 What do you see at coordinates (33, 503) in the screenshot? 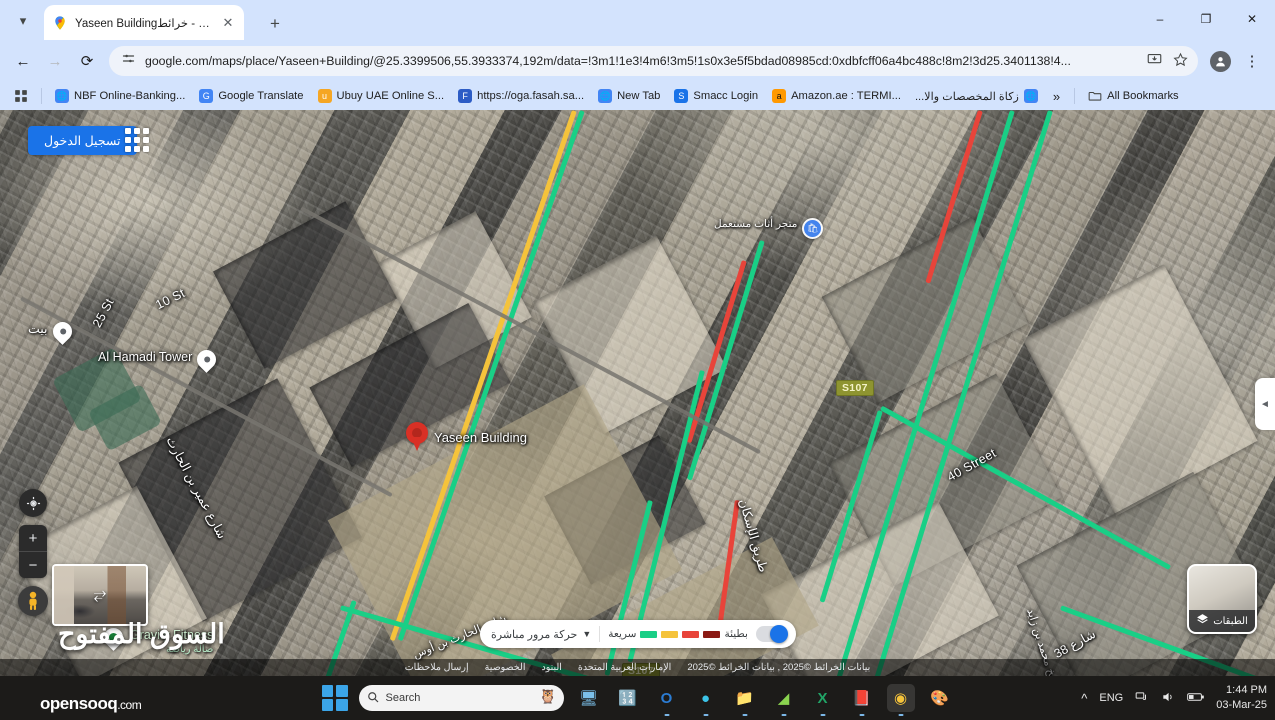
I see `locate-me-icon` at bounding box center [33, 503].